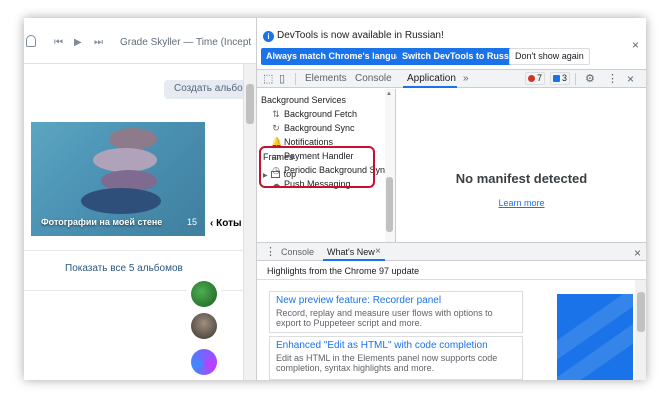 The image size is (671, 407). What do you see at coordinates (297, 252) in the screenshot?
I see `drawer-tab-console: Console` at bounding box center [297, 252].